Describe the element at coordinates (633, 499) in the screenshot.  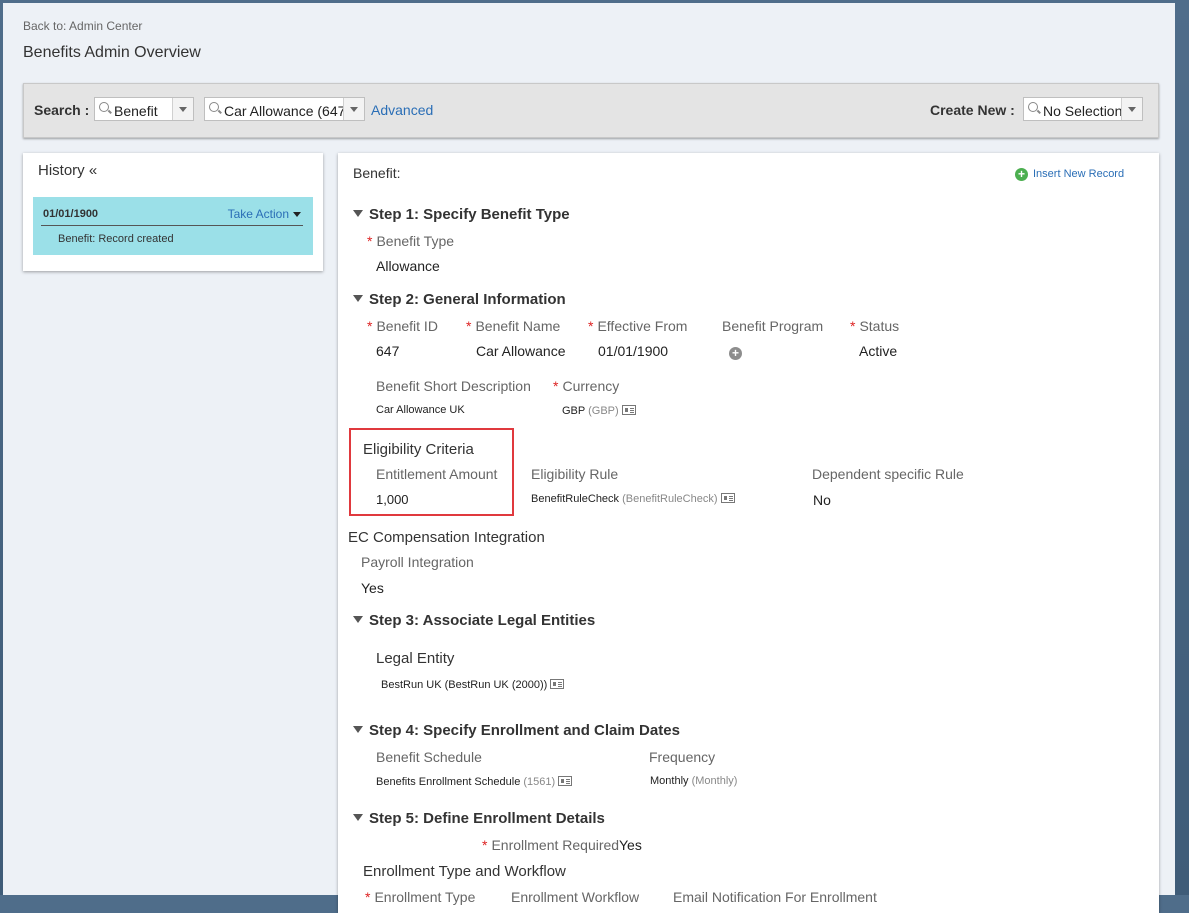
I see `eligibility-rule-value: BenefitRuleCheck (BenefitRuleCheck)` at that location.